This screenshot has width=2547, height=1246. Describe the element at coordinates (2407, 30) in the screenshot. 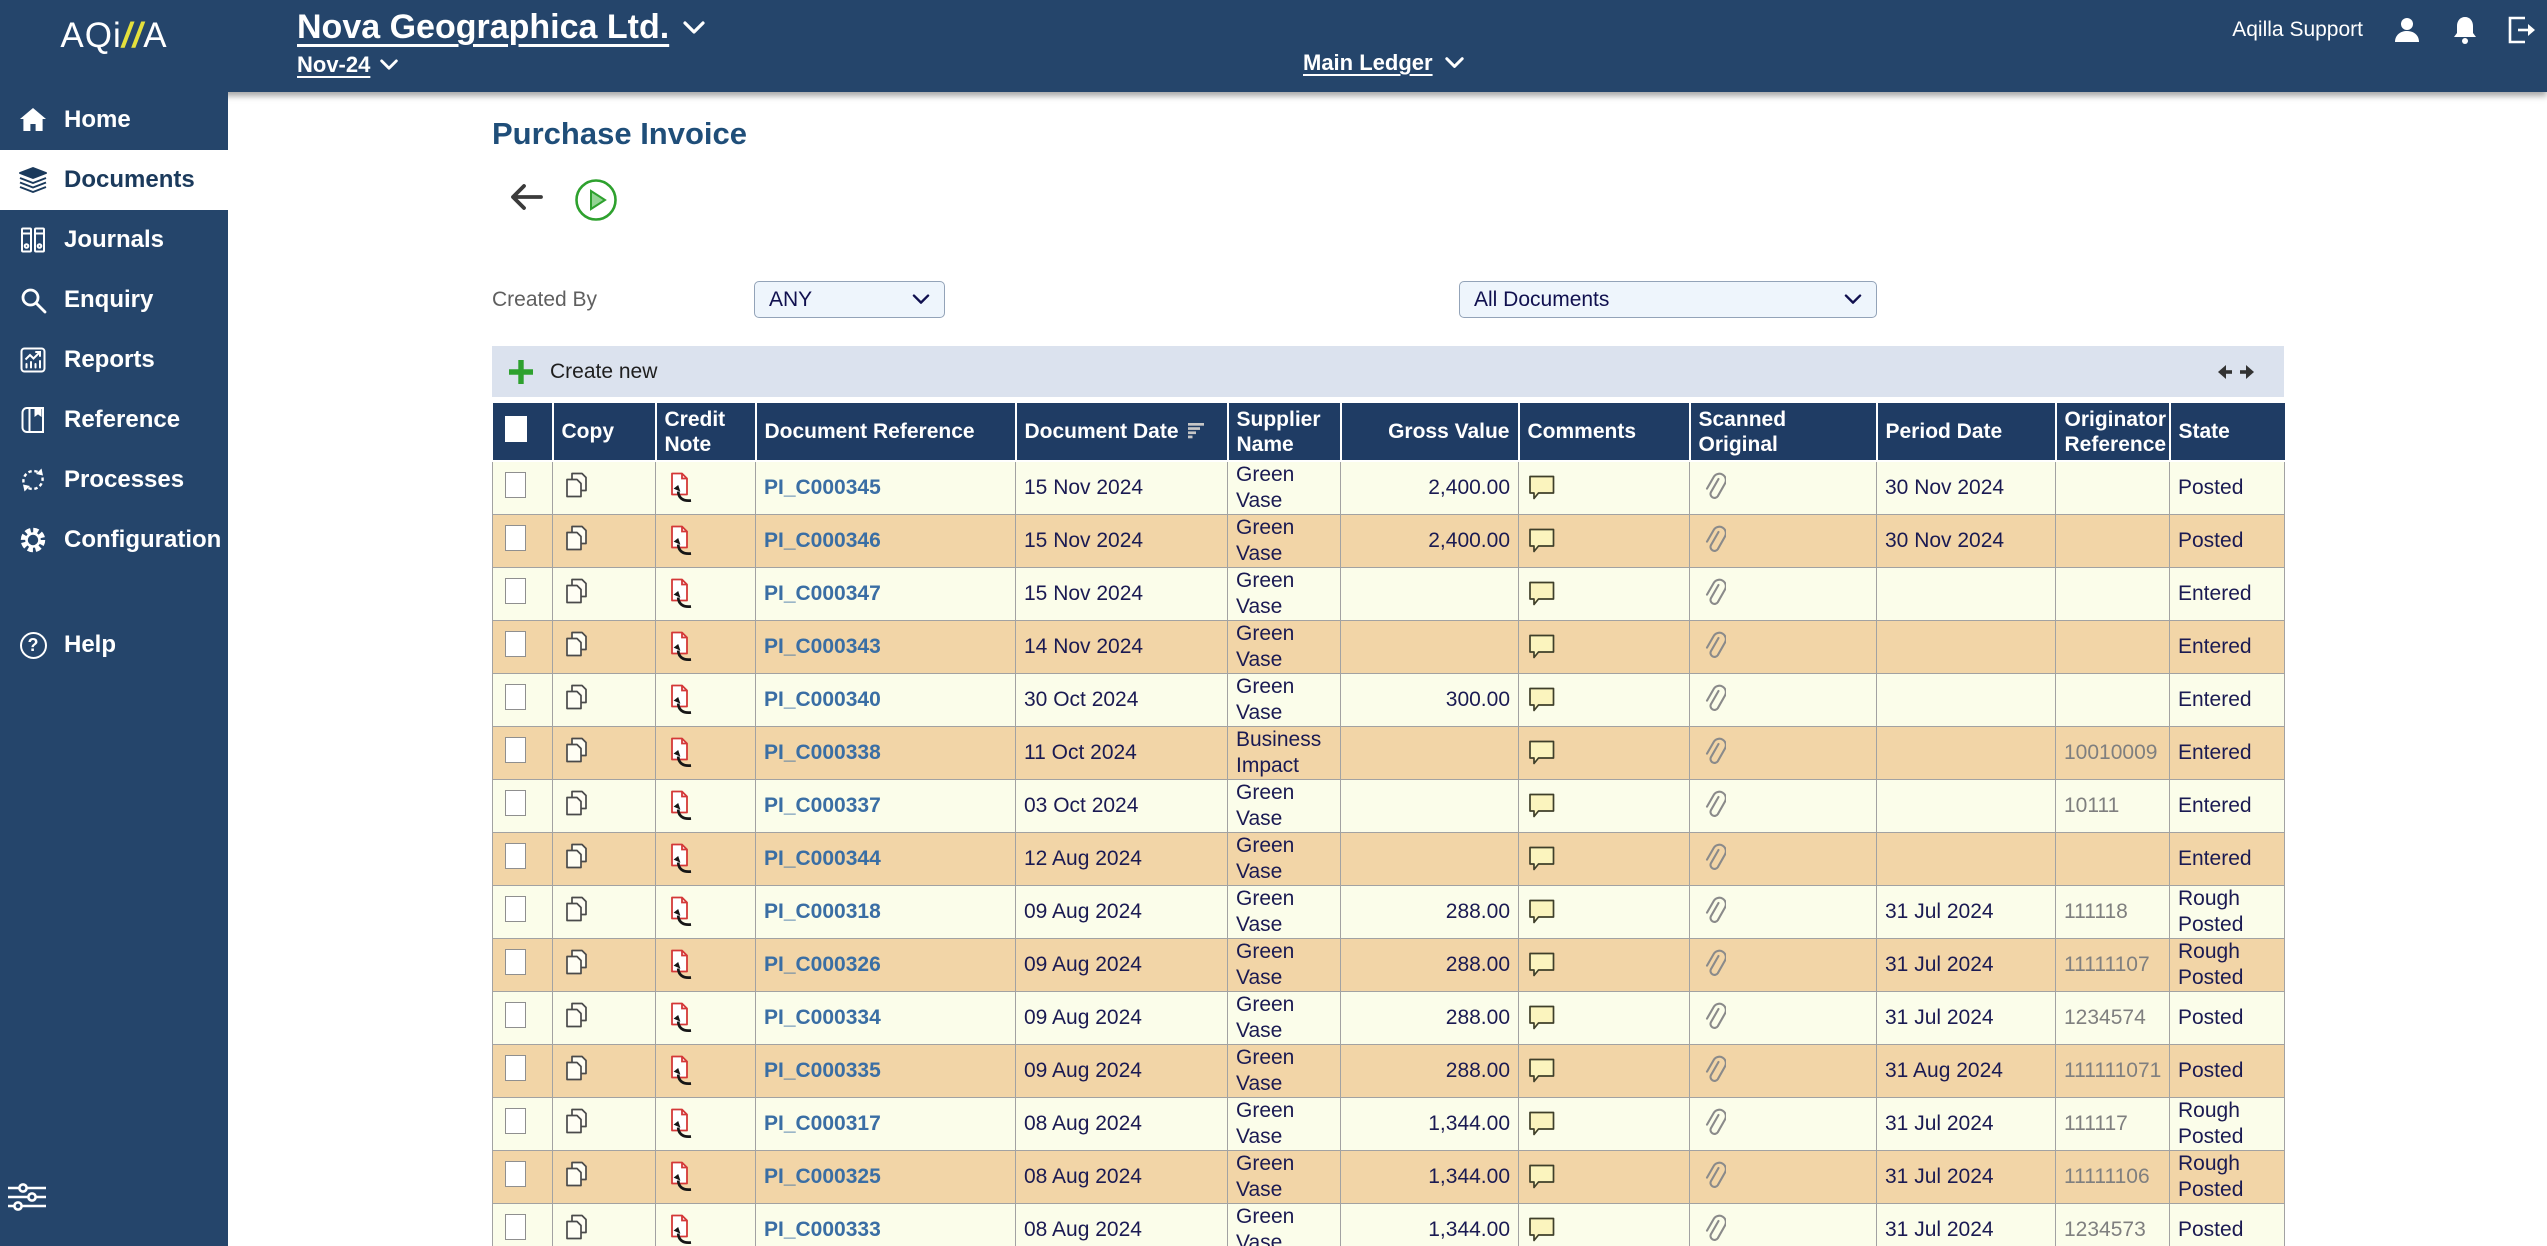

I see `user-icon` at that location.